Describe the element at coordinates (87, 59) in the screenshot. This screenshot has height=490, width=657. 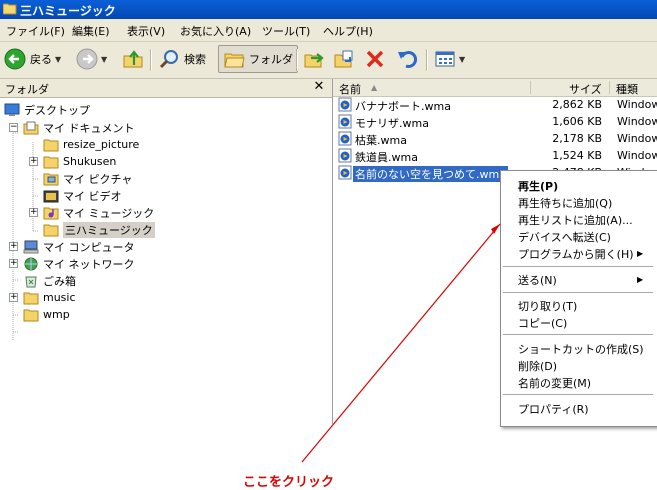
I see `forward-arrow-icon` at that location.